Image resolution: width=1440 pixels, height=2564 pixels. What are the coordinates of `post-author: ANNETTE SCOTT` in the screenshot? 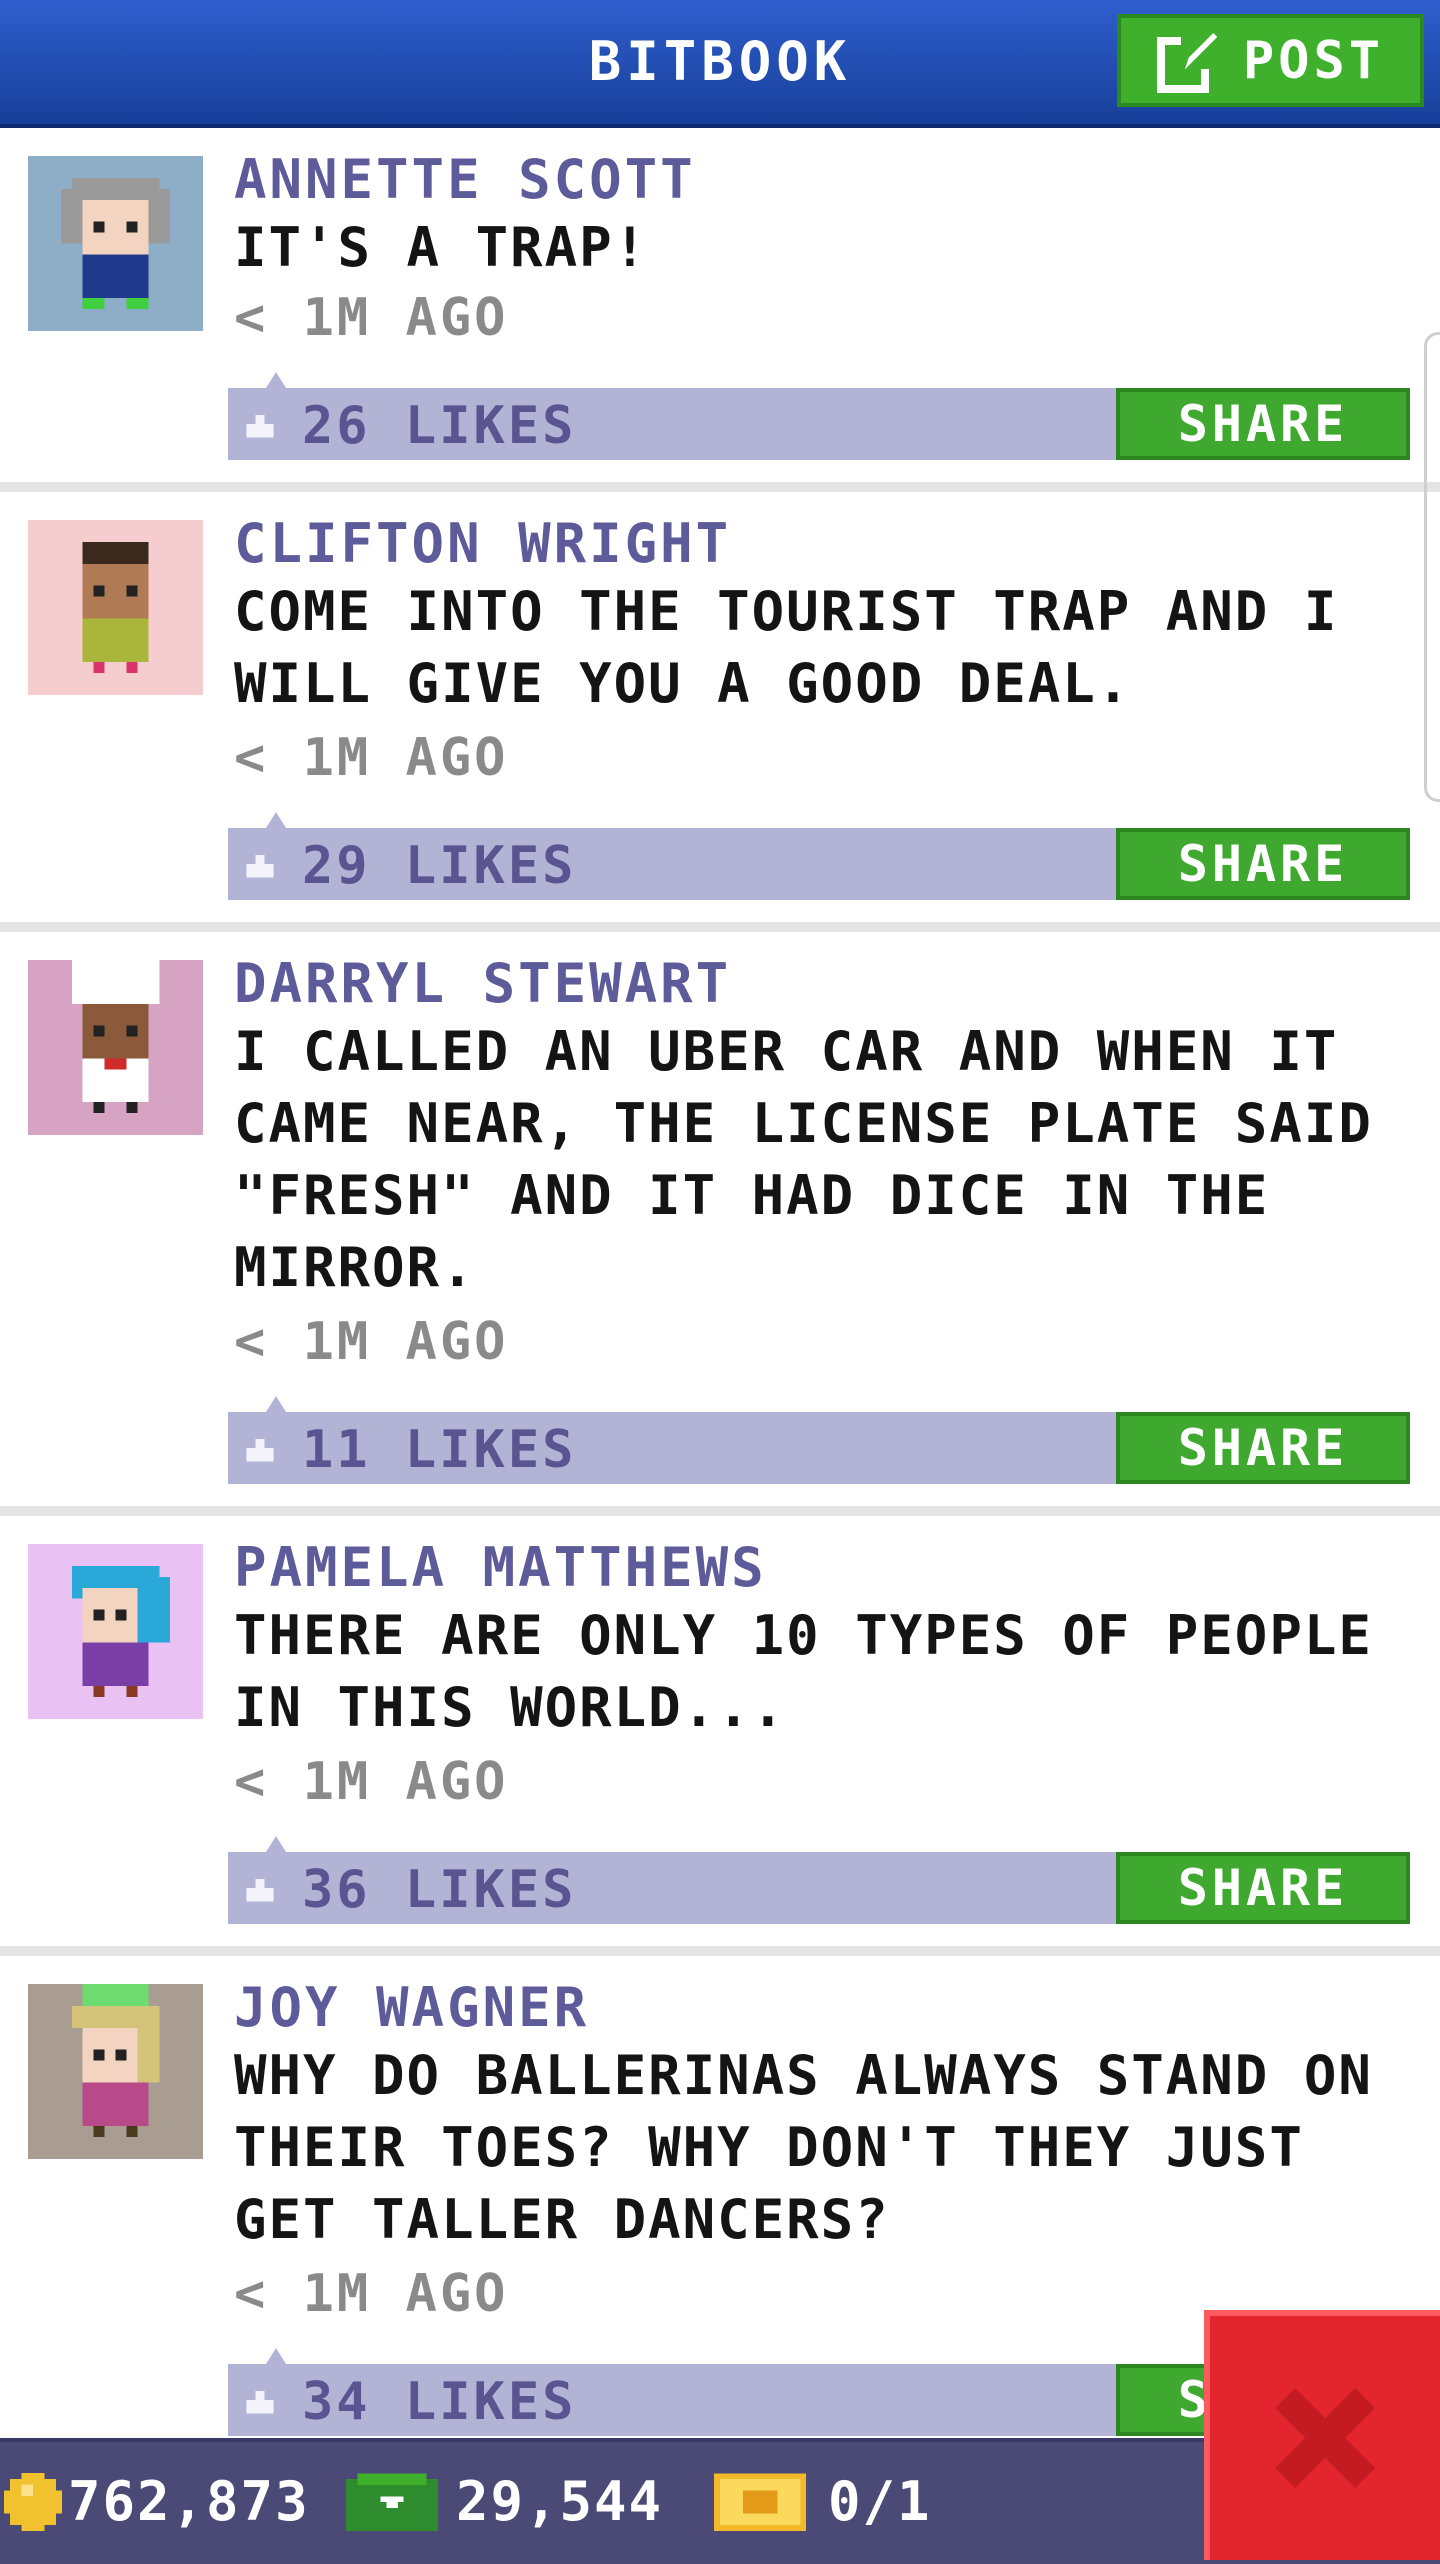 It's located at (465, 179).